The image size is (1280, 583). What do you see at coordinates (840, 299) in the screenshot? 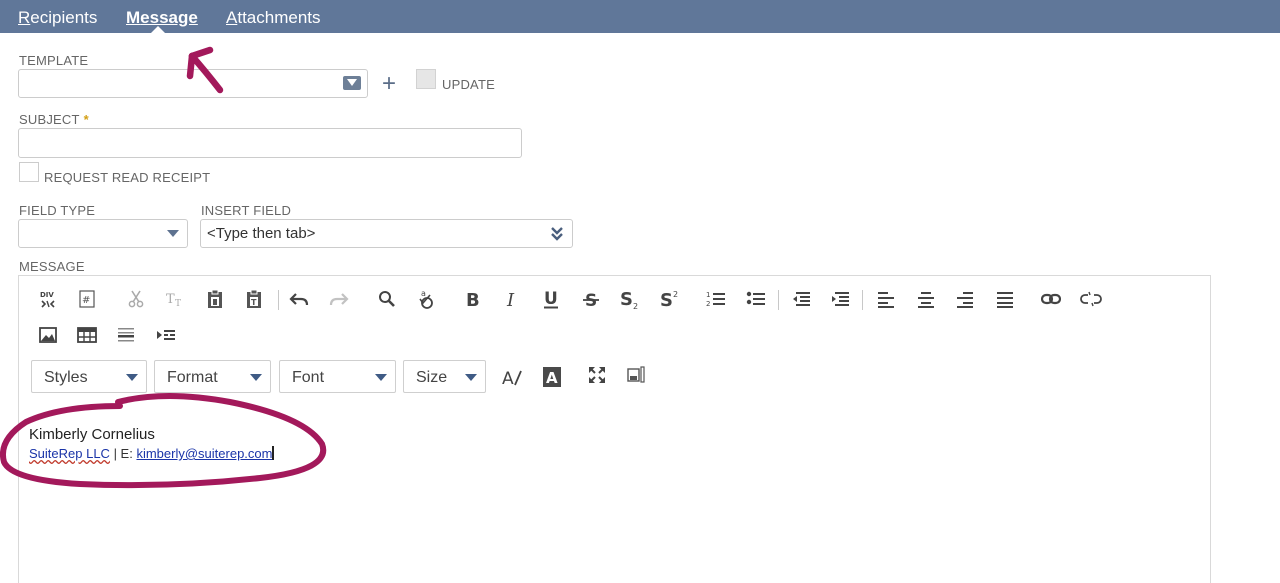
I see `indent-icon` at bounding box center [840, 299].